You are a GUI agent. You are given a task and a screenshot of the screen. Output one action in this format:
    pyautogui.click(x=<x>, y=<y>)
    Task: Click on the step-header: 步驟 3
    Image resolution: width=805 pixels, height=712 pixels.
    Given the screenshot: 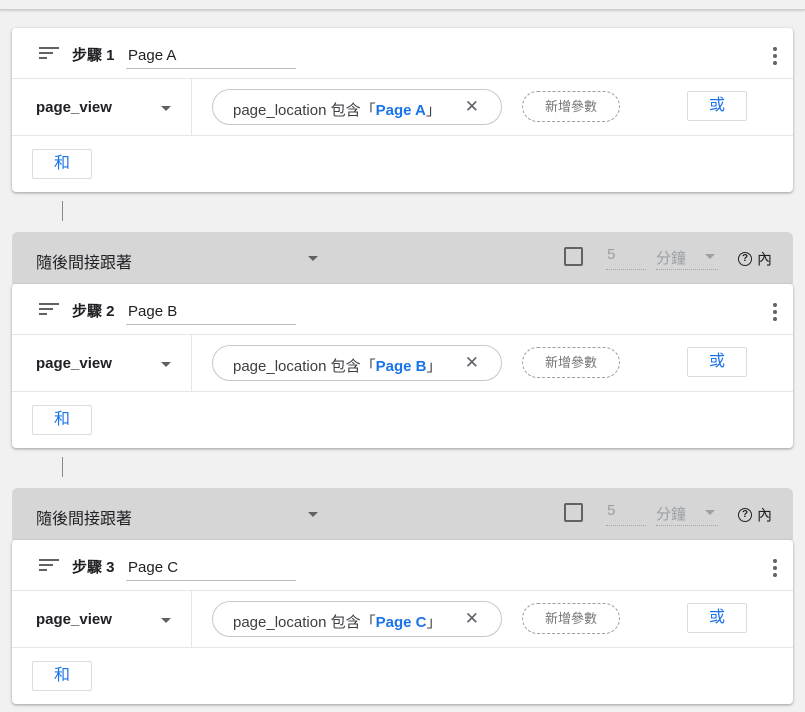 What is the action you would take?
    pyautogui.click(x=402, y=565)
    